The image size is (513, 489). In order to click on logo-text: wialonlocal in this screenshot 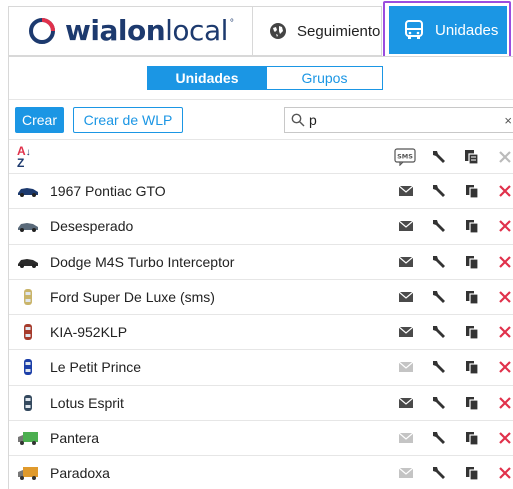, I will do `click(146, 31)`.